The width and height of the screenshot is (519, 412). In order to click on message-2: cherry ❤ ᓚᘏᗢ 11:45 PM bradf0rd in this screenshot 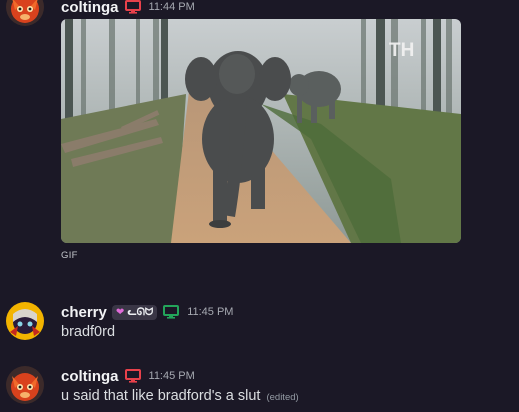, I will do `click(259, 324)`.